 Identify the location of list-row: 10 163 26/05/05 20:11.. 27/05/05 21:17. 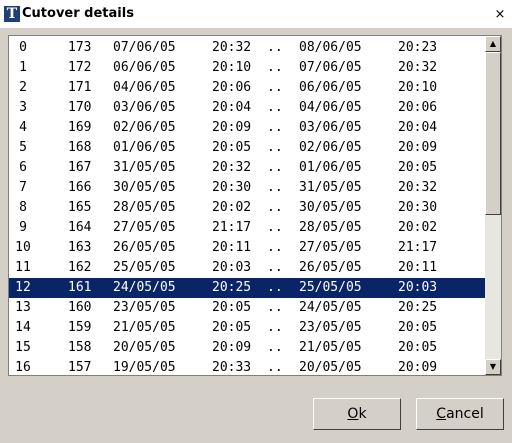
(247, 248).